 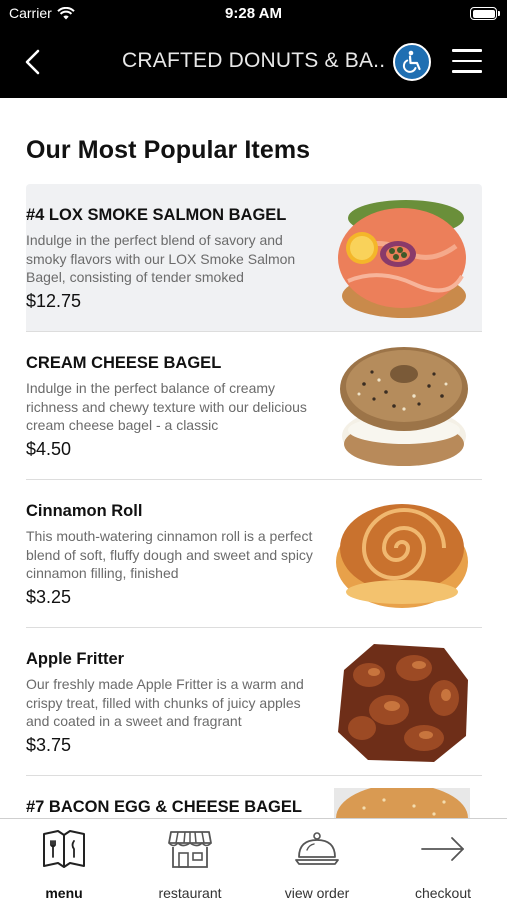 I want to click on item-name: CREAM CHEESE BAGEL, so click(x=124, y=363).